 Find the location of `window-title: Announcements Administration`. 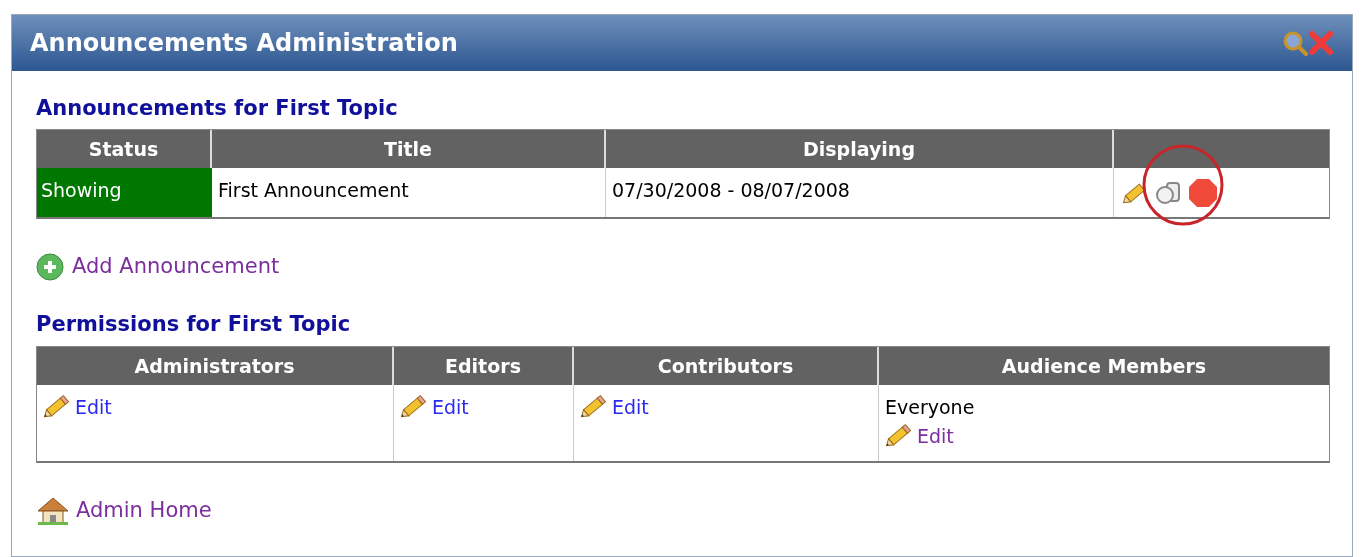

window-title: Announcements Administration is located at coordinates (244, 43).